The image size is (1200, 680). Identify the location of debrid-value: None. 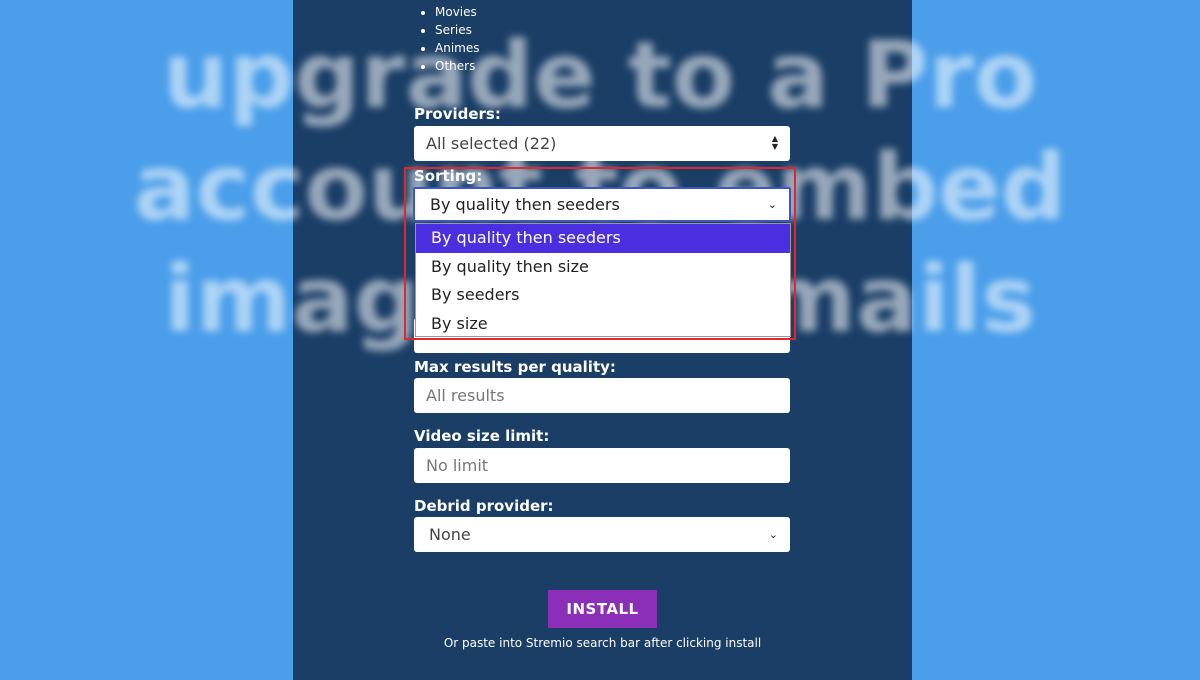
(450, 534).